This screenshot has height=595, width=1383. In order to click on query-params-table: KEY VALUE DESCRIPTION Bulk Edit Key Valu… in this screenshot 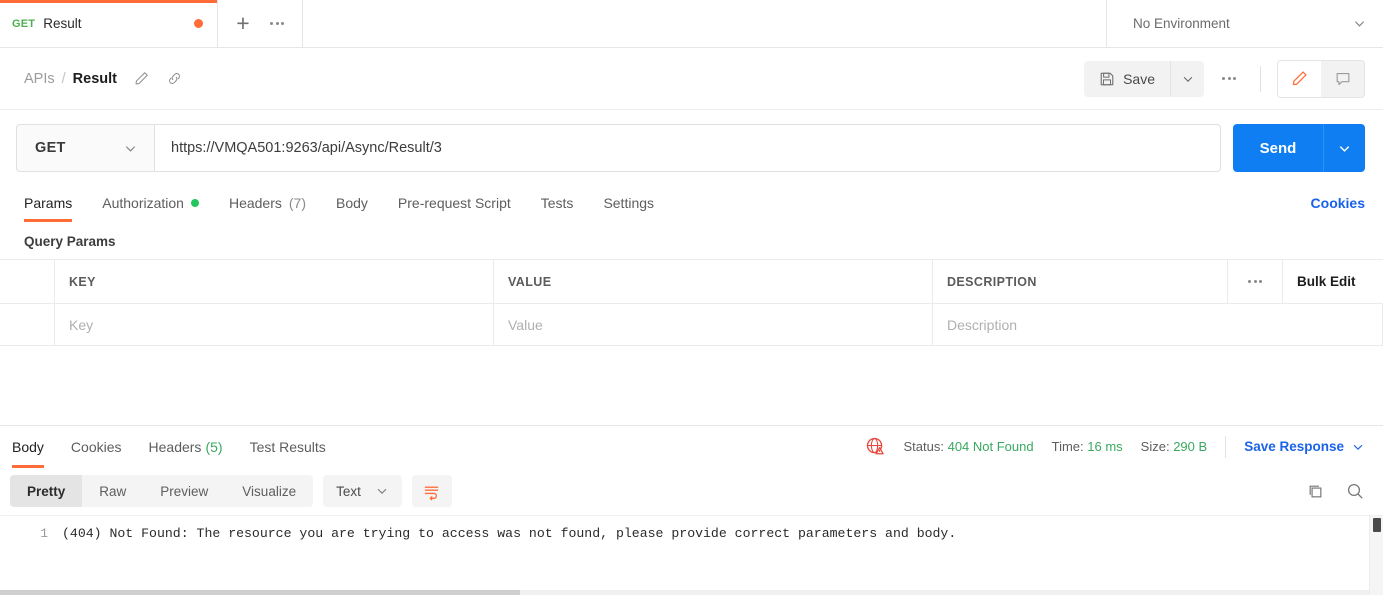, I will do `click(691, 302)`.